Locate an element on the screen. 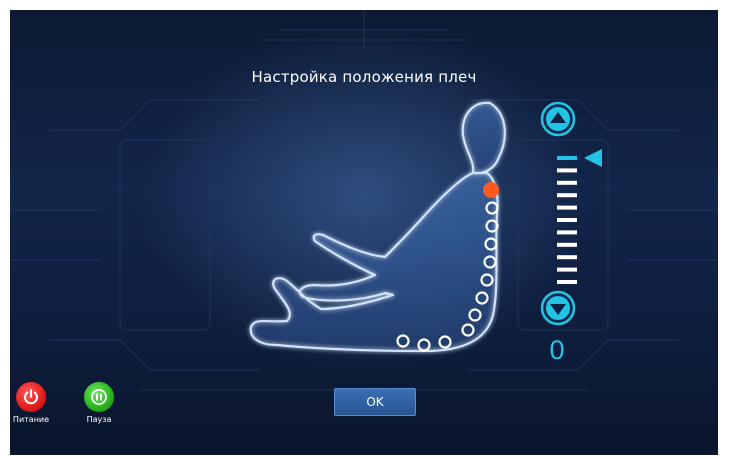  active-spine-point is located at coordinates (491, 190).